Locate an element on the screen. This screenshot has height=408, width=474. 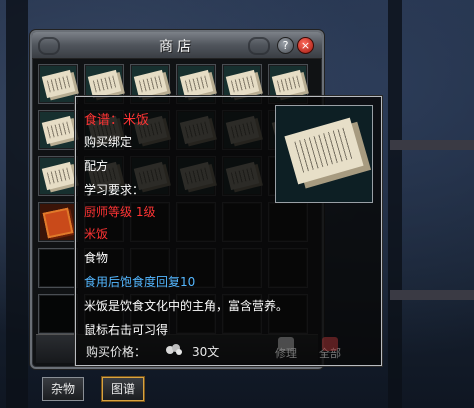
close-button: × is located at coordinates (305, 45).